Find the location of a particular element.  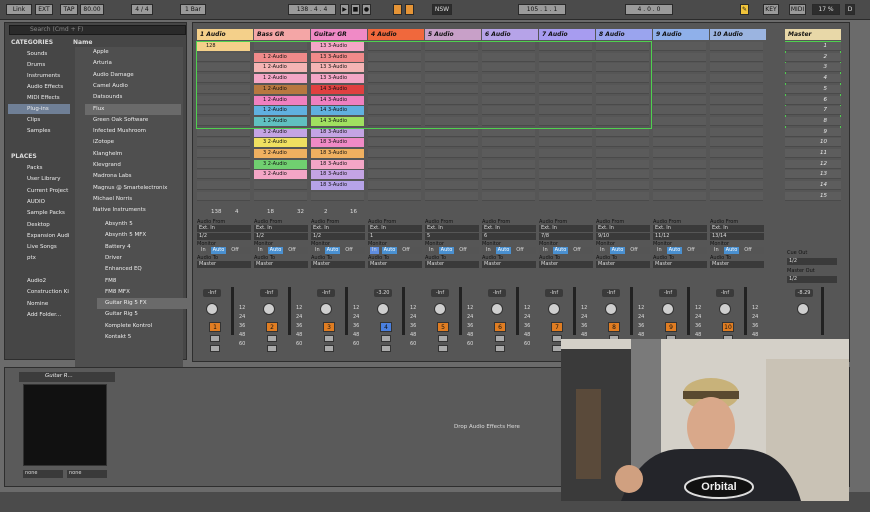

quantize-select: 1 Bar is located at coordinates (193, 9).